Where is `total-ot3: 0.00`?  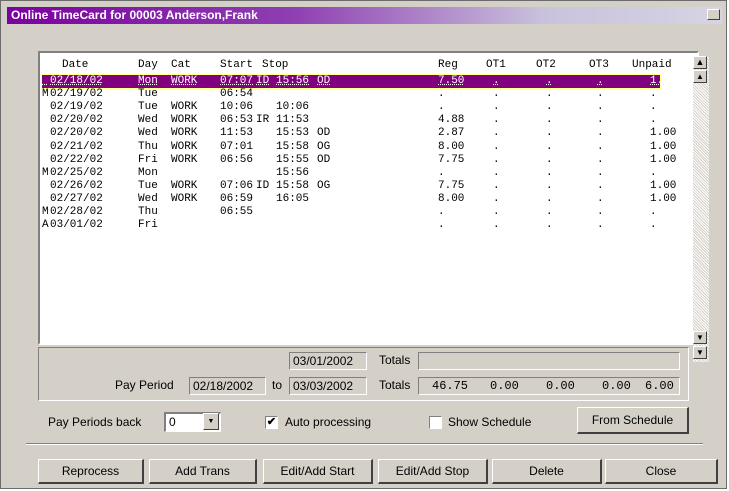 total-ot3: 0.00 is located at coordinates (616, 386).